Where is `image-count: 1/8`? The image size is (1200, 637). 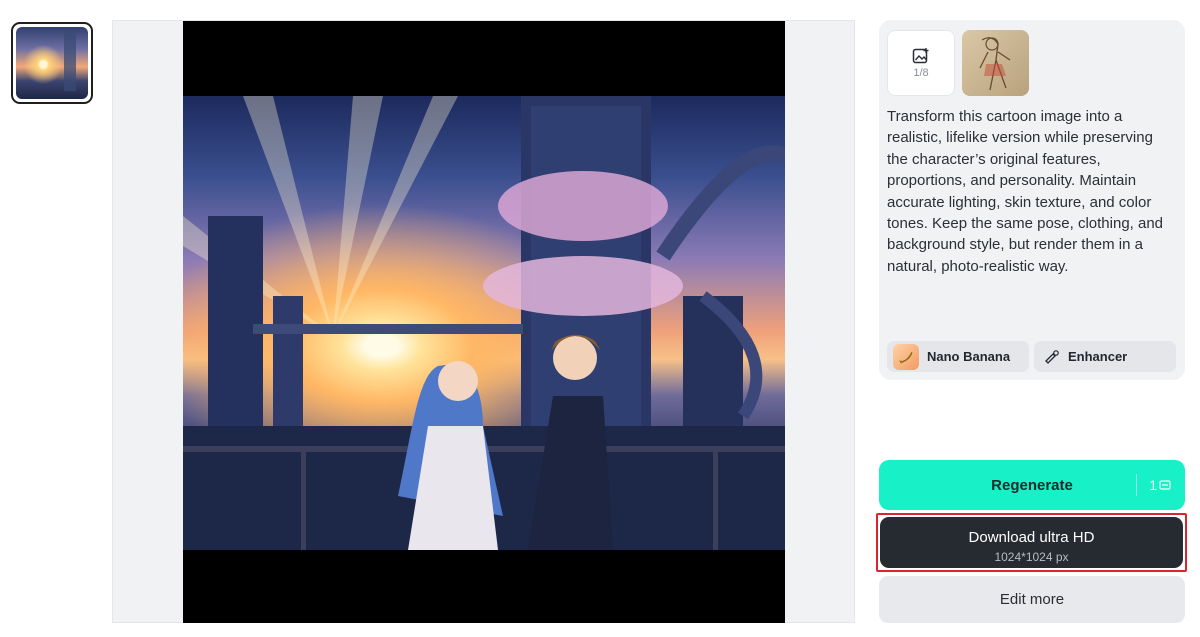 image-count: 1/8 is located at coordinates (921, 73).